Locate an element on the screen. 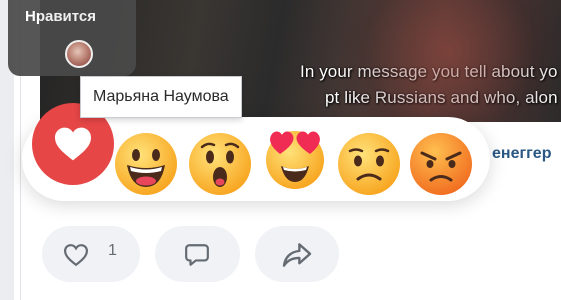 The image size is (561, 300). reaction-sad-button is located at coordinates (369, 164).